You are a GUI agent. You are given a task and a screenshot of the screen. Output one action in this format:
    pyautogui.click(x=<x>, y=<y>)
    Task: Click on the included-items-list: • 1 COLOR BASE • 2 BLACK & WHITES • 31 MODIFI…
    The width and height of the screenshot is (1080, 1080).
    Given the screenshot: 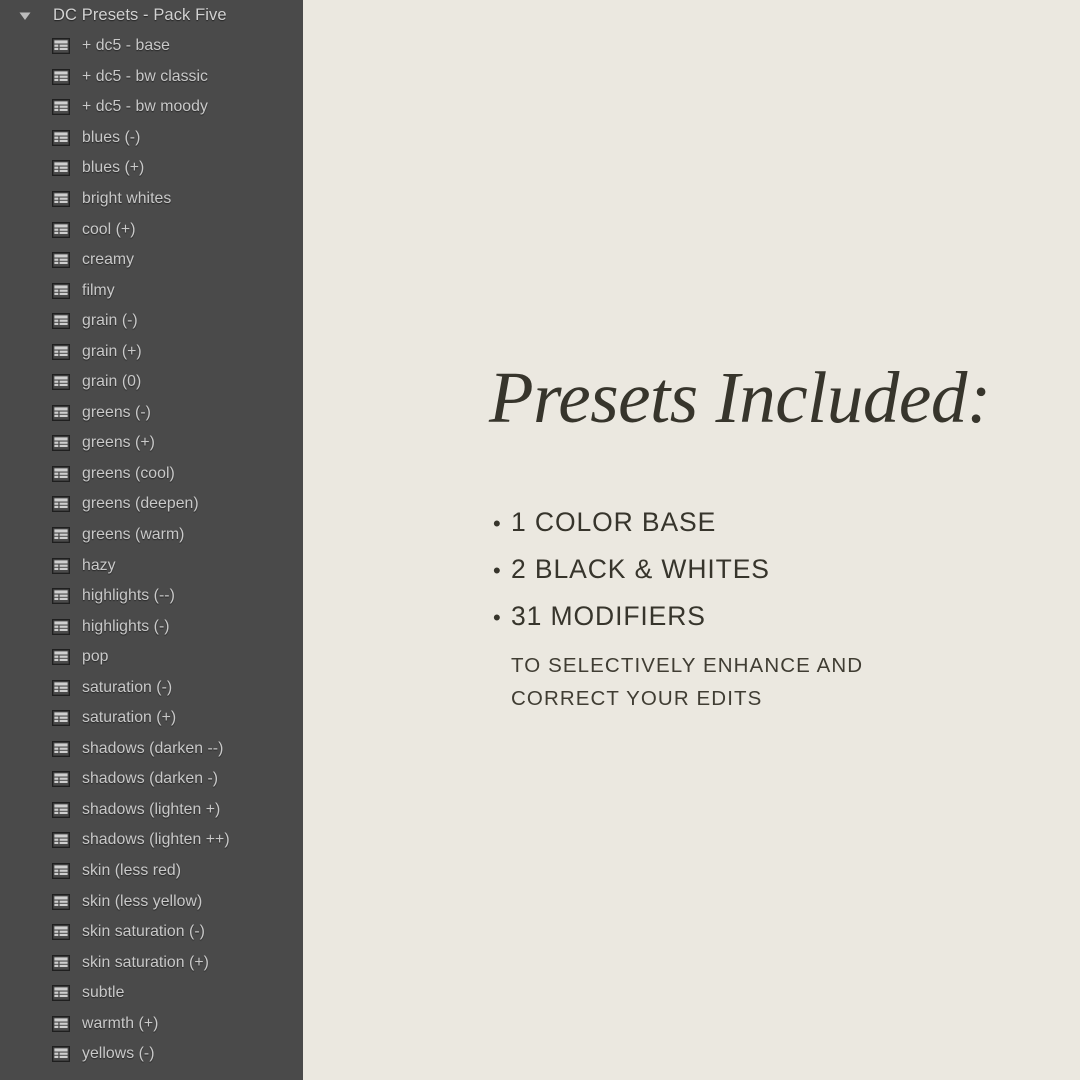 What is the action you would take?
    pyautogui.click(x=631, y=577)
    